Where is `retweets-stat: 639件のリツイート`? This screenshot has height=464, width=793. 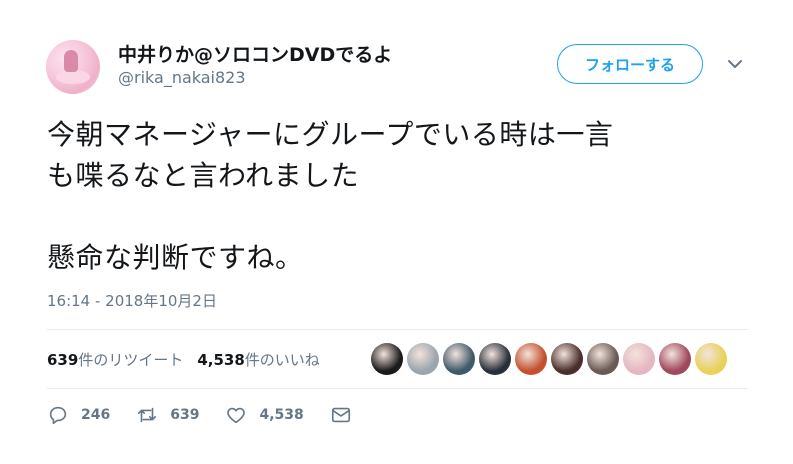
retweets-stat: 639件のリツイート is located at coordinates (115, 359).